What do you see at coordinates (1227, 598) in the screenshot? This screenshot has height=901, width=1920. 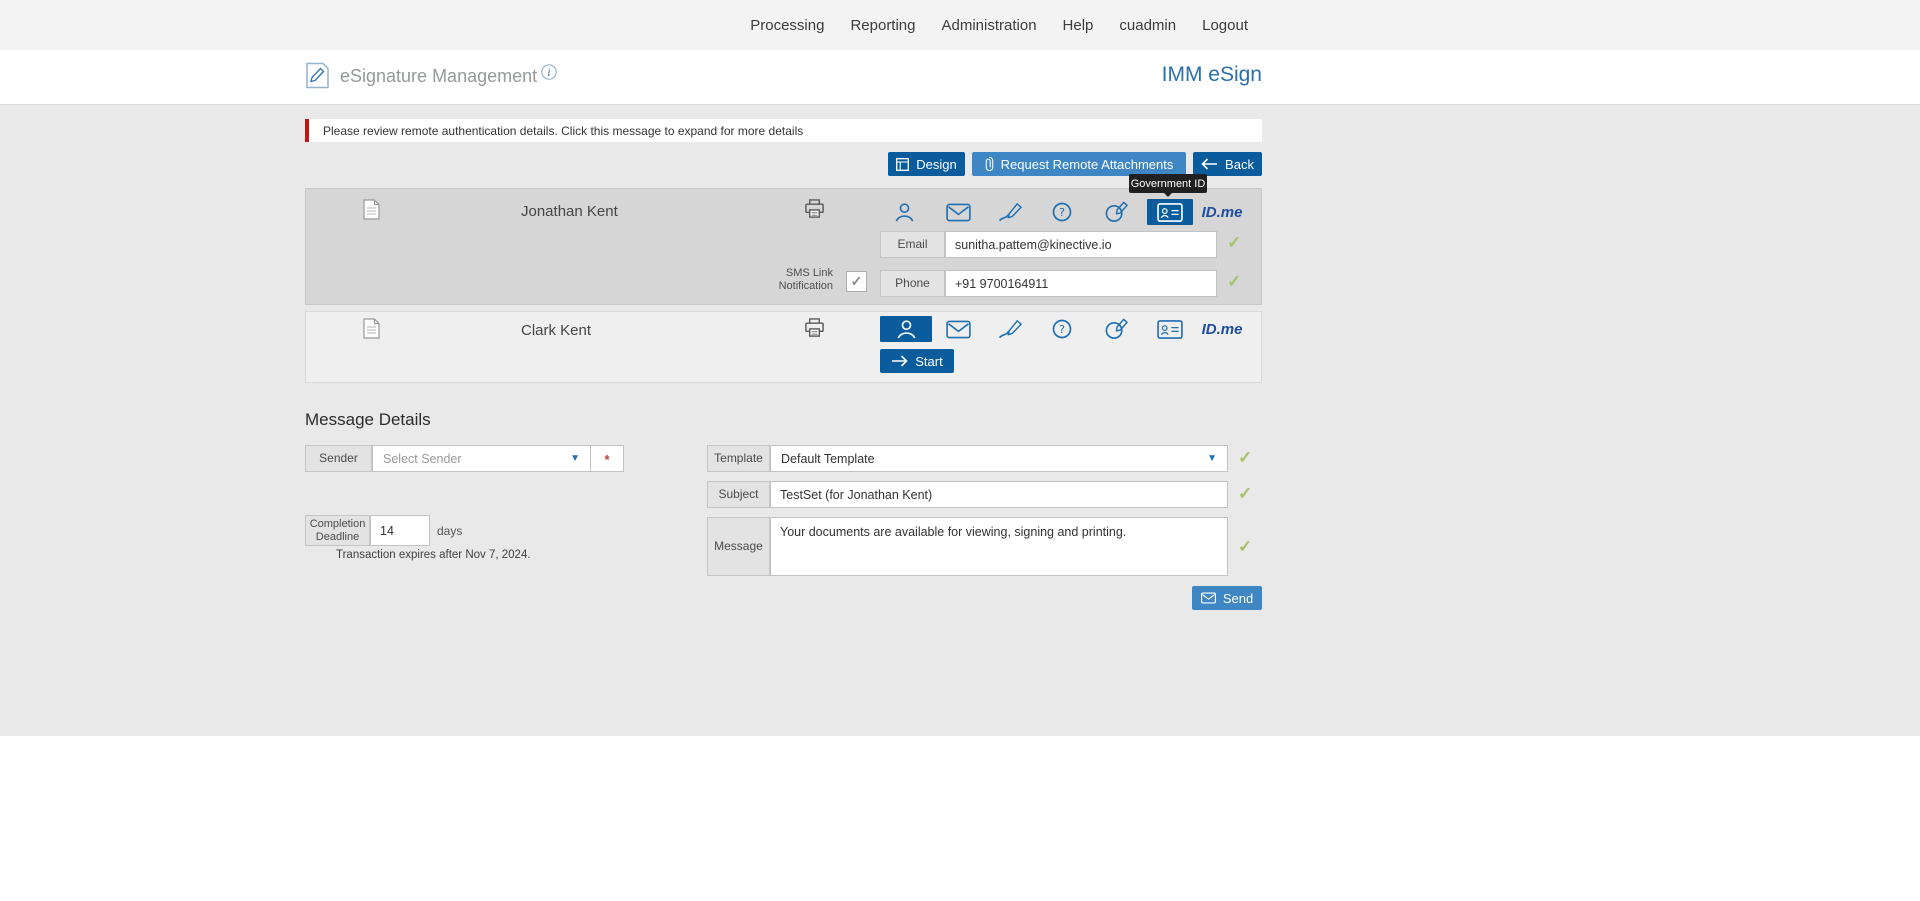 I see `send-button: Send` at bounding box center [1227, 598].